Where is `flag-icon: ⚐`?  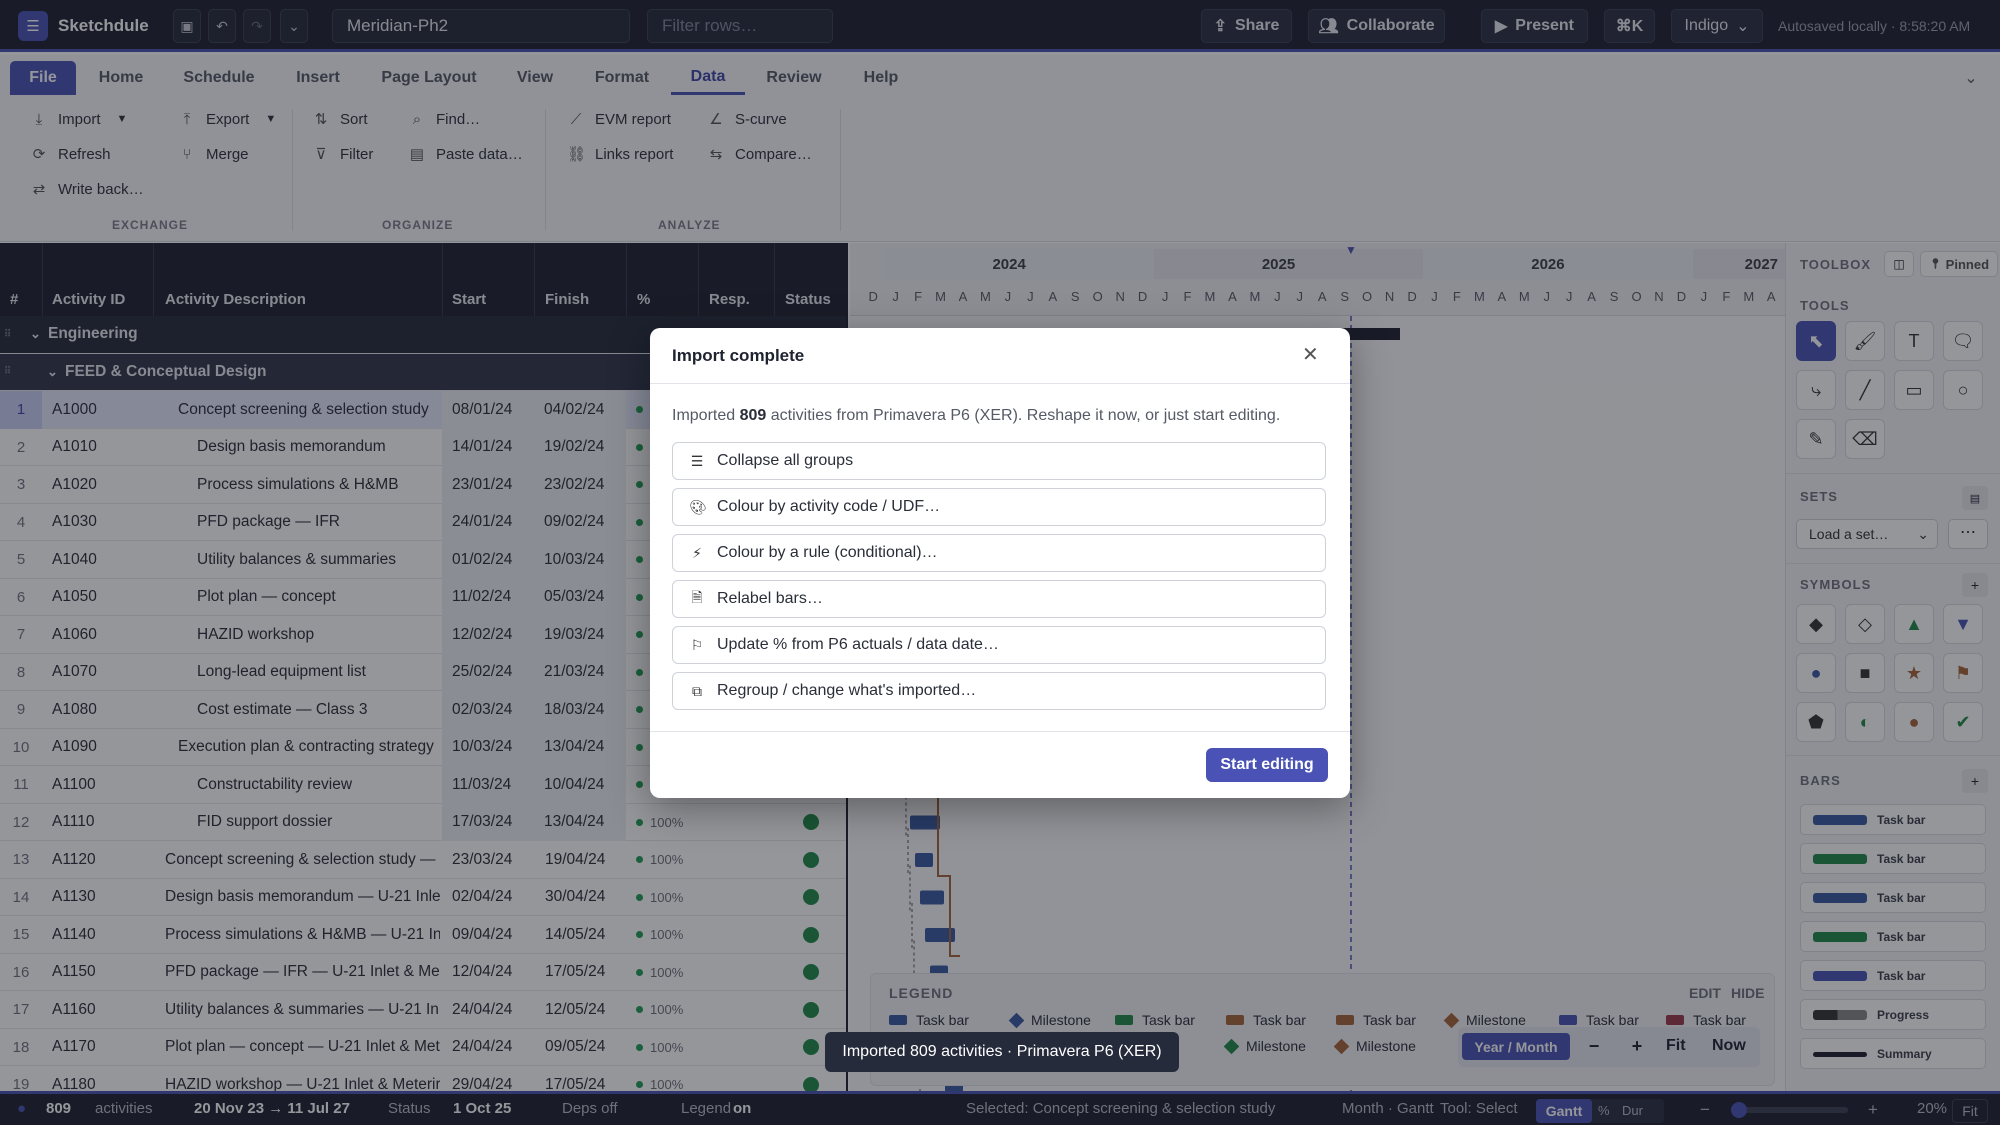
flag-icon: ⚐ is located at coordinates (697, 644).